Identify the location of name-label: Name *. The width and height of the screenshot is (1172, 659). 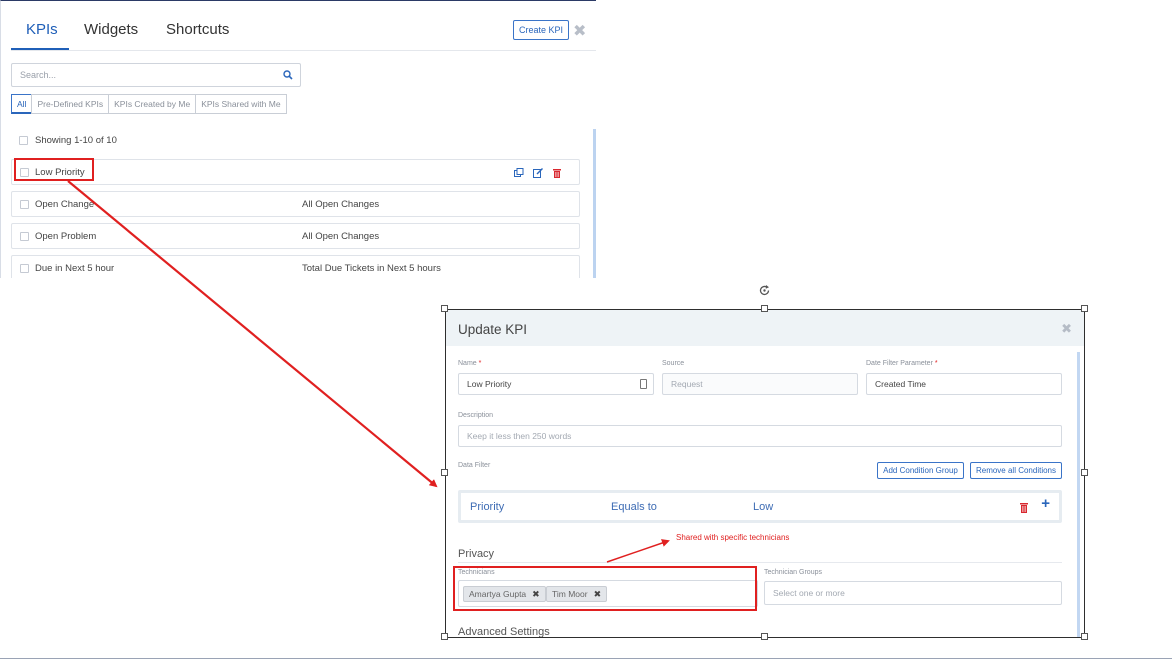
(470, 363).